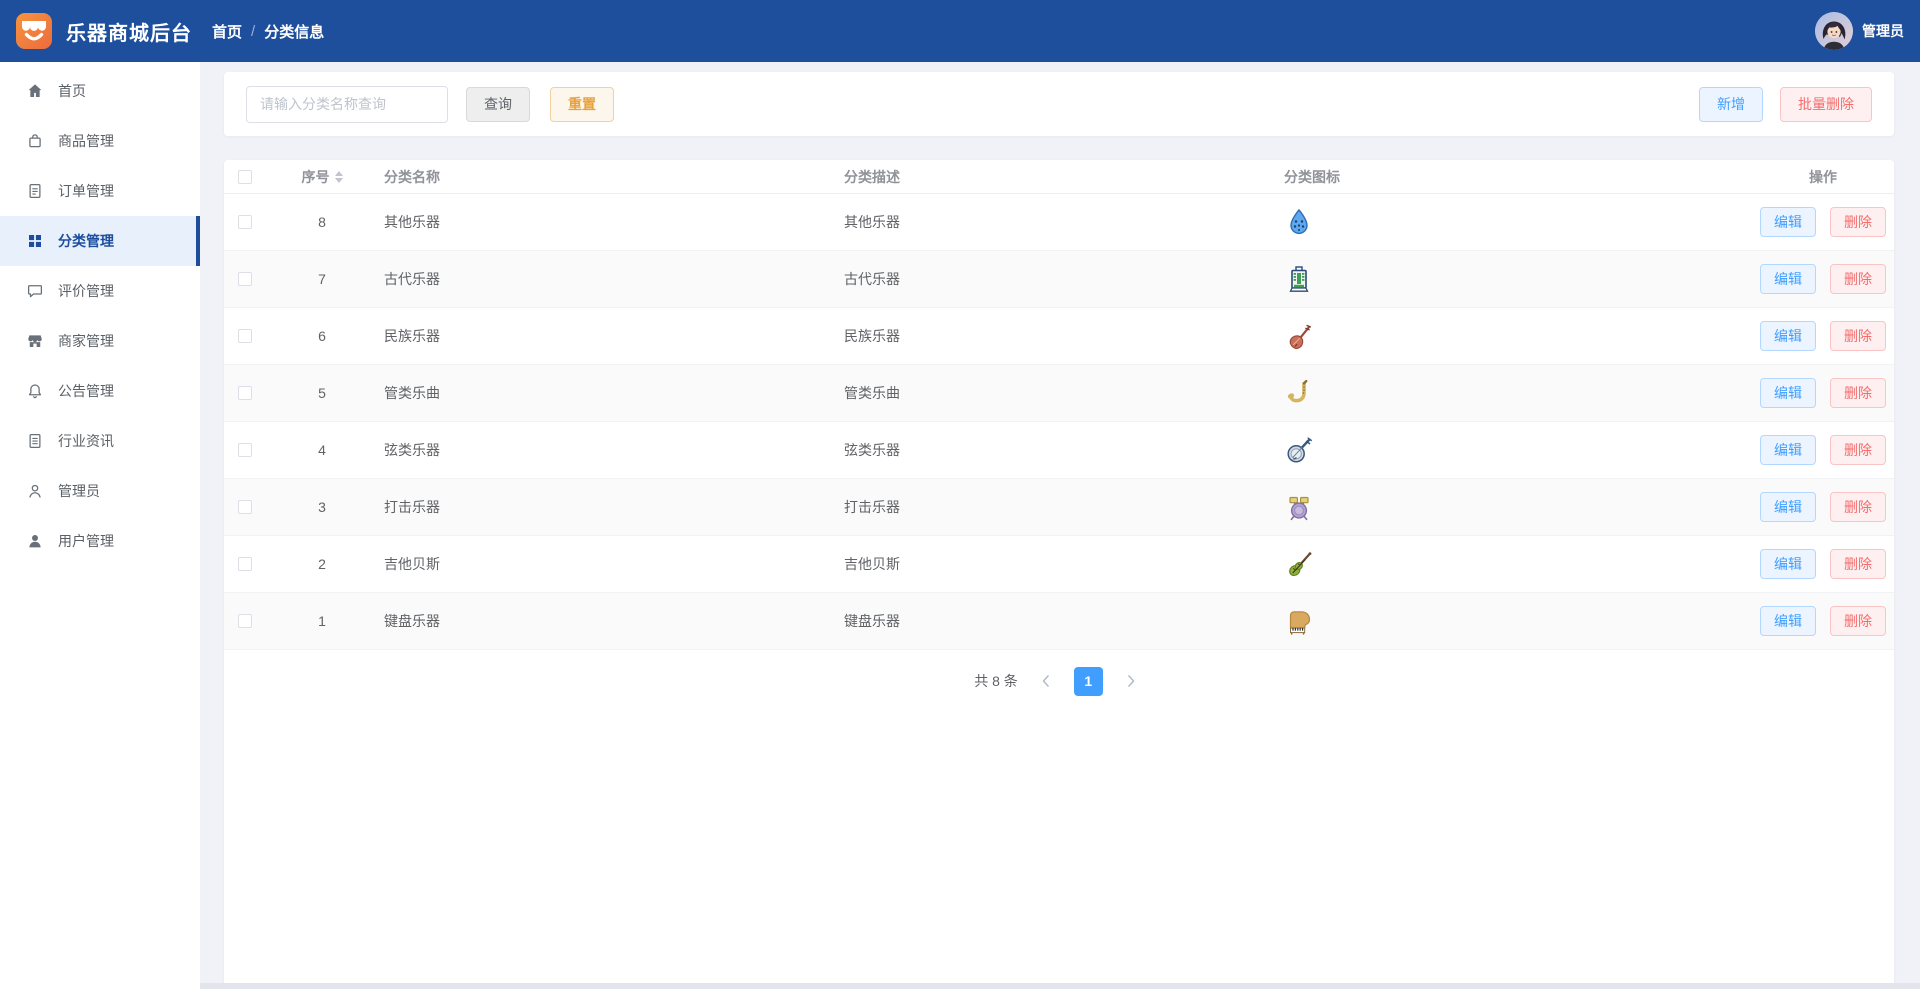 This screenshot has height=989, width=1920. I want to click on ancient-instrument-icon, so click(1299, 279).